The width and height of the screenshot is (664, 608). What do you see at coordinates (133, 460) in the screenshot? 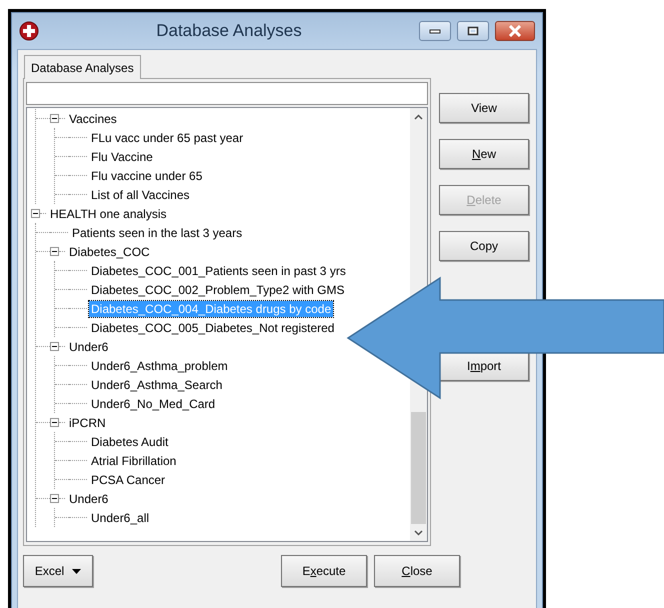
I see `tree-item: Atrial Fibrillation` at bounding box center [133, 460].